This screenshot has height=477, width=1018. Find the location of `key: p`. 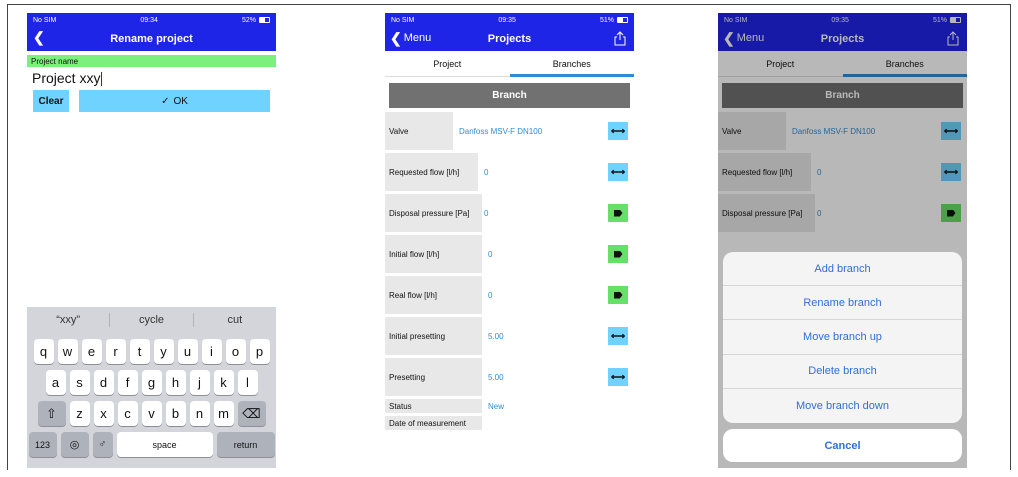

key: p is located at coordinates (259, 351).